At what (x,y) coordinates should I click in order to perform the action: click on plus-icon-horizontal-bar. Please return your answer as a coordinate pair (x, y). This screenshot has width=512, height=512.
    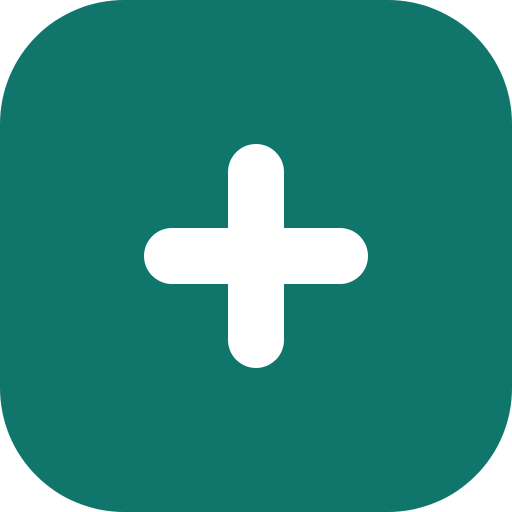
    Looking at the image, I should click on (256, 256).